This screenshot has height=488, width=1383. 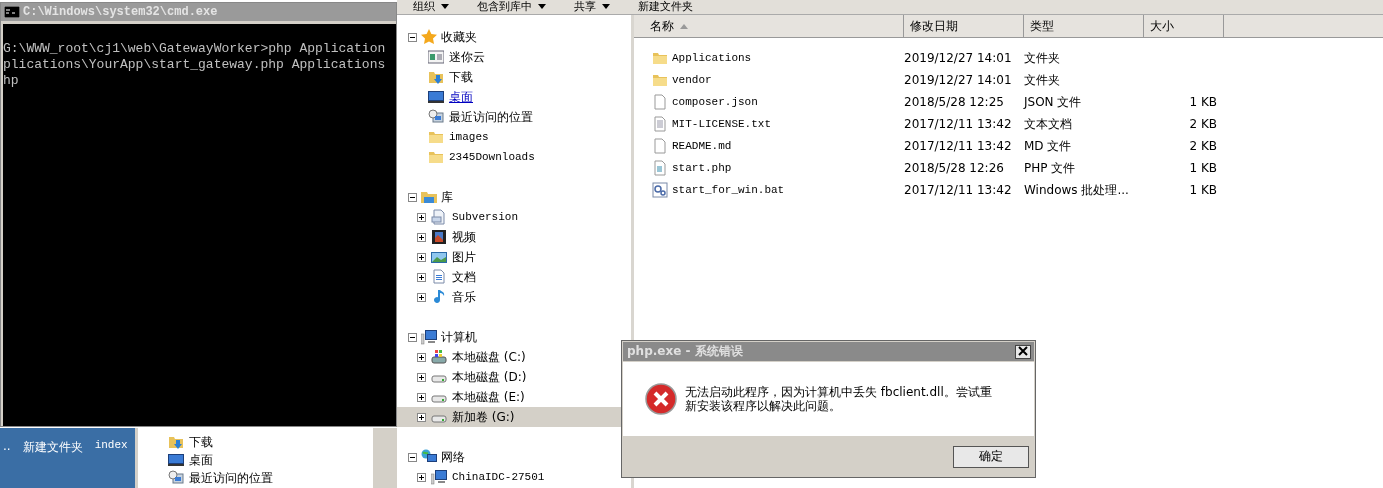 I want to click on console-line: G:\WWW_root\cj1\web\GatewayWorker>php Application, so click(x=195, y=49).